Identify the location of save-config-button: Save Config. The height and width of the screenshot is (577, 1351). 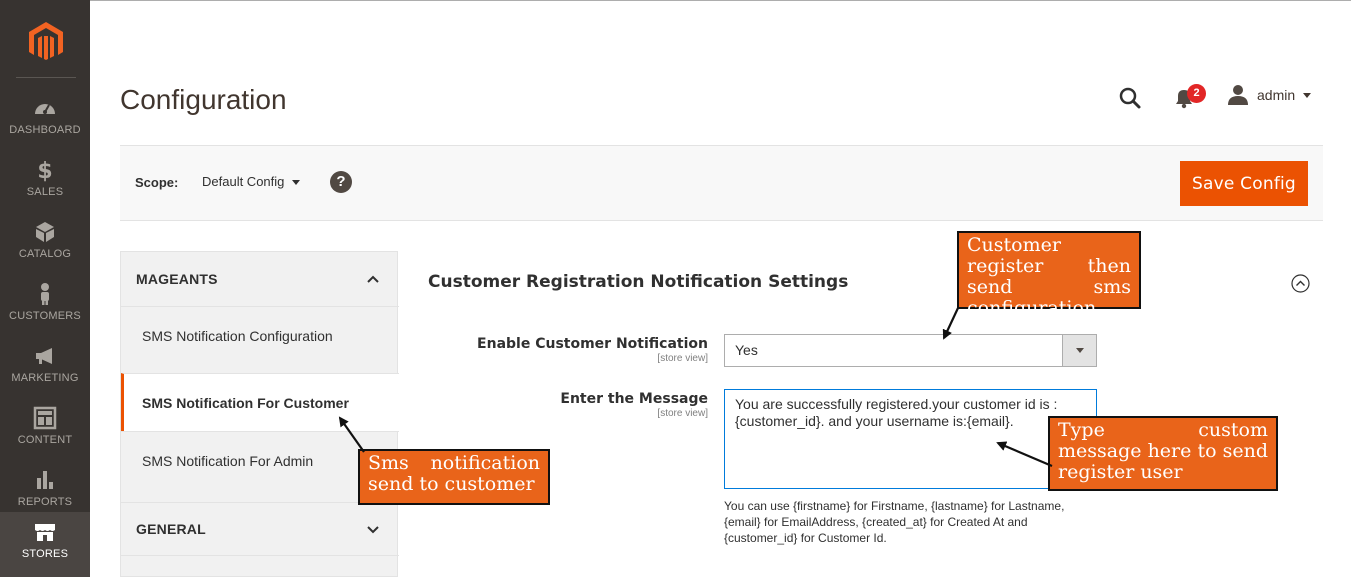
(1244, 183).